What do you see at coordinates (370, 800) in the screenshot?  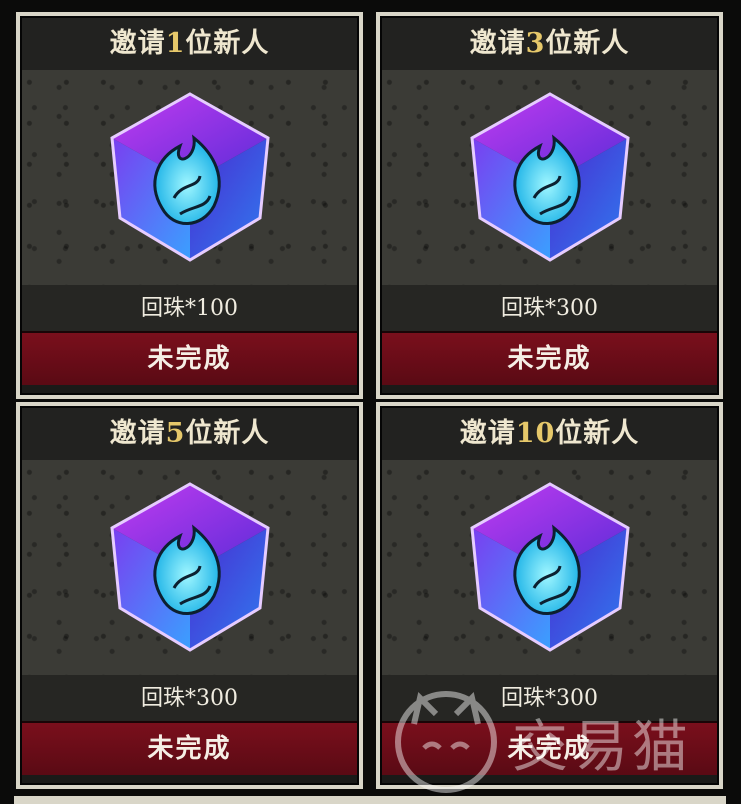 I see `next-row-edge` at bounding box center [370, 800].